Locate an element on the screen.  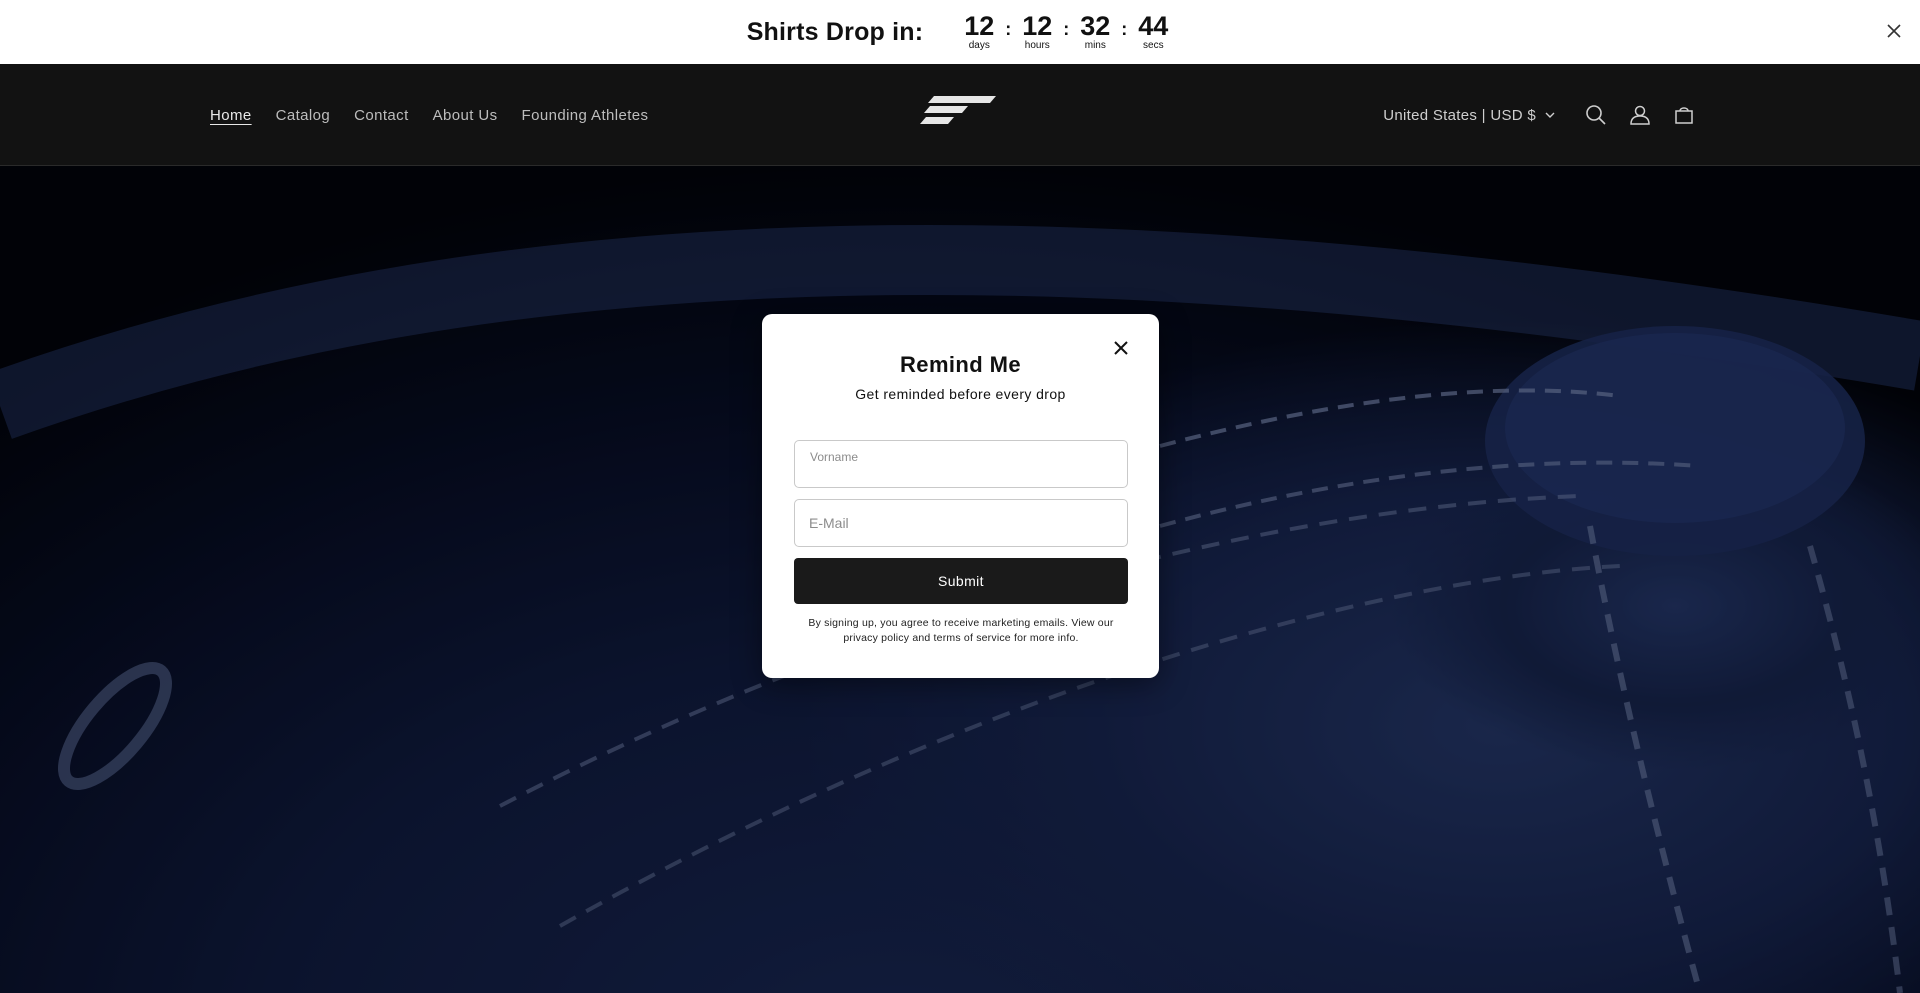
header-actions: United States | USD $ is located at coordinates (1544, 115).